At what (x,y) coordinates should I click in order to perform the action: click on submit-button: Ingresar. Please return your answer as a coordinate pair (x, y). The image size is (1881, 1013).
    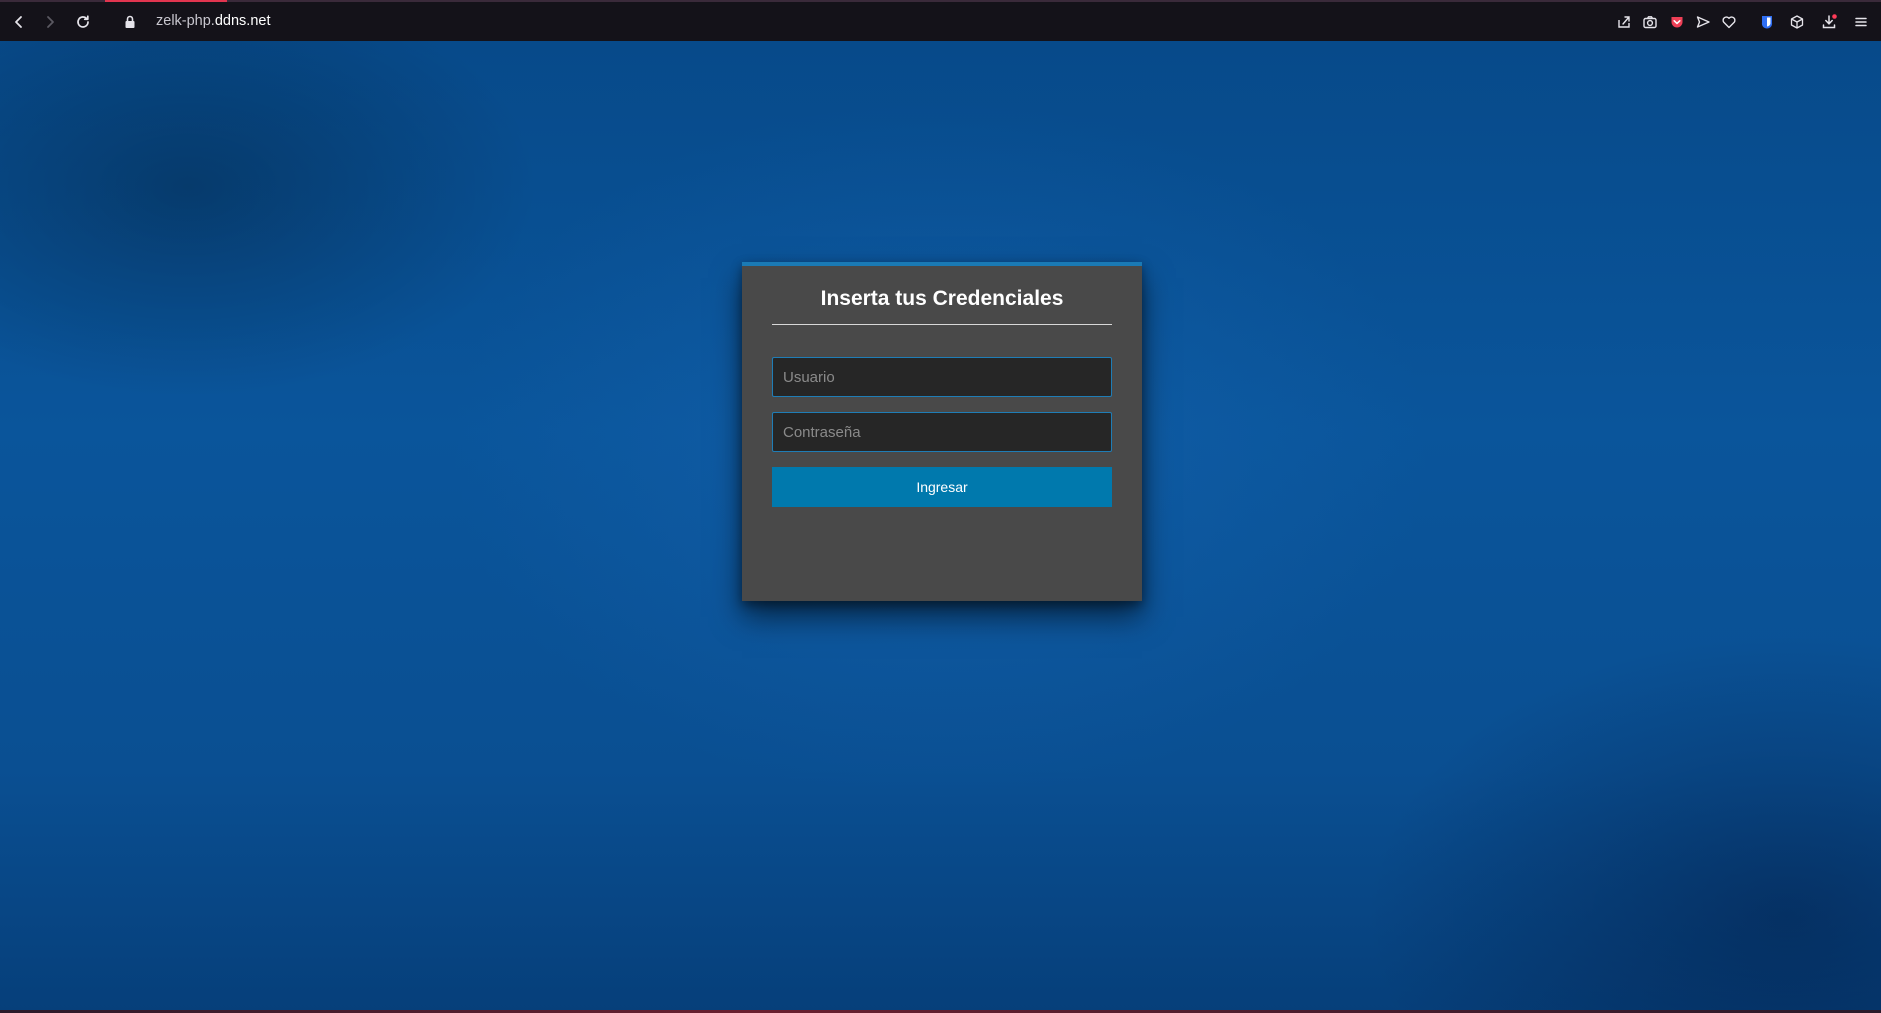
    Looking at the image, I should click on (942, 487).